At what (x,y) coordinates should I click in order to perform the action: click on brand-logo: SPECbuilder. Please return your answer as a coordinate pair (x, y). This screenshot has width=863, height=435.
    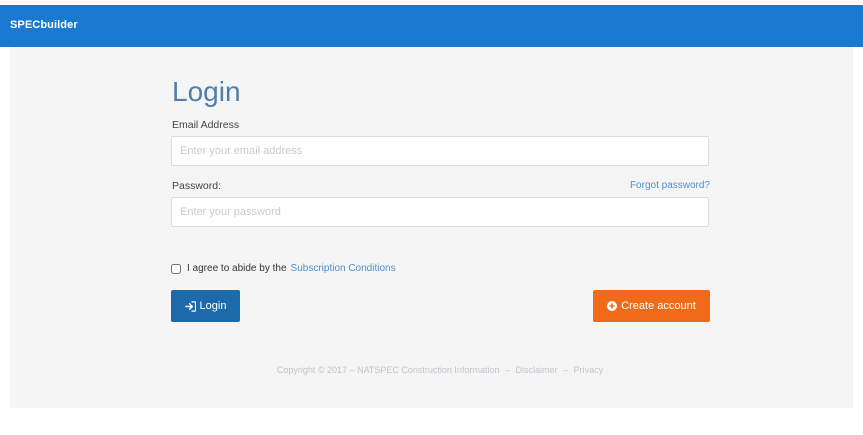
    Looking at the image, I should click on (44, 25).